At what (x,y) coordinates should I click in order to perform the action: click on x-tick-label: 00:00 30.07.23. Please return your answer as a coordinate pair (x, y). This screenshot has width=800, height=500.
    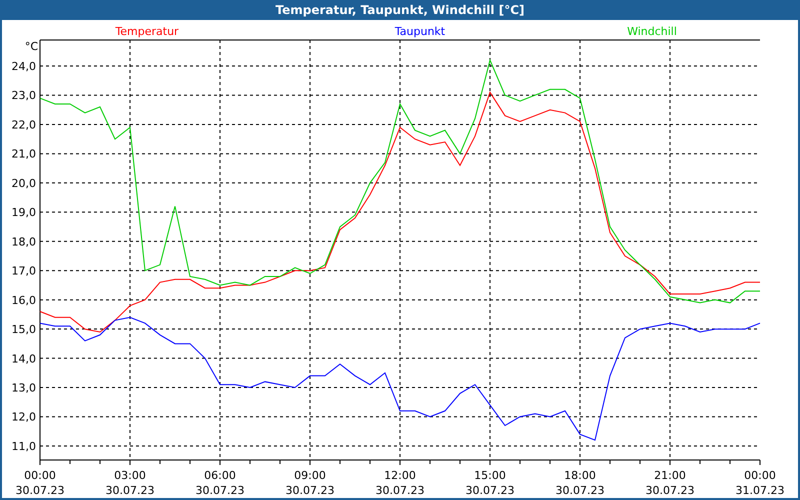
    Looking at the image, I should click on (40, 483).